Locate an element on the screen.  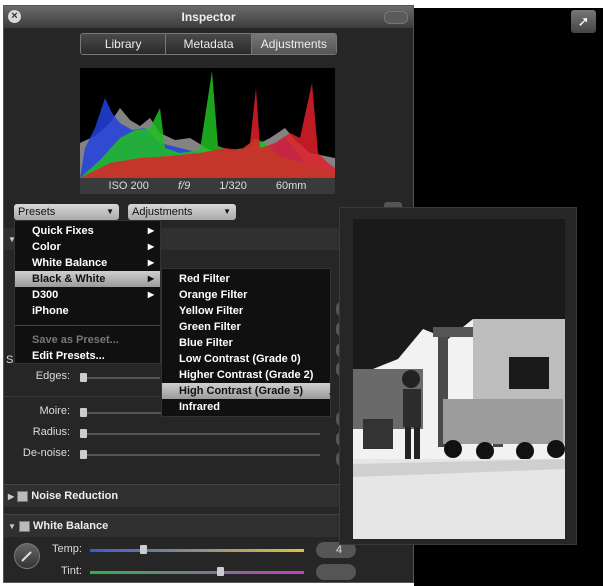
tint-value-field is located at coordinates (336, 572).